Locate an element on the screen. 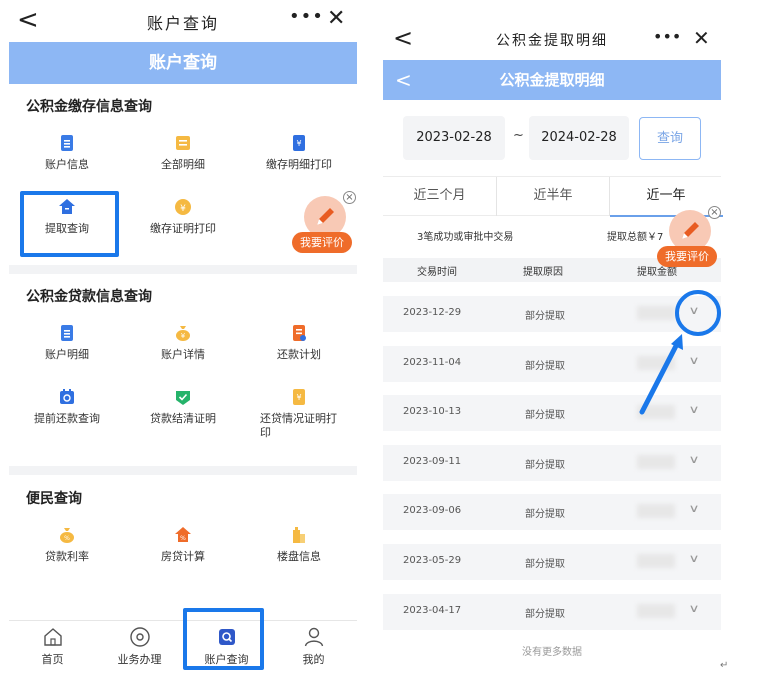  page-header: < 公积金提取明细 is located at coordinates (552, 80).